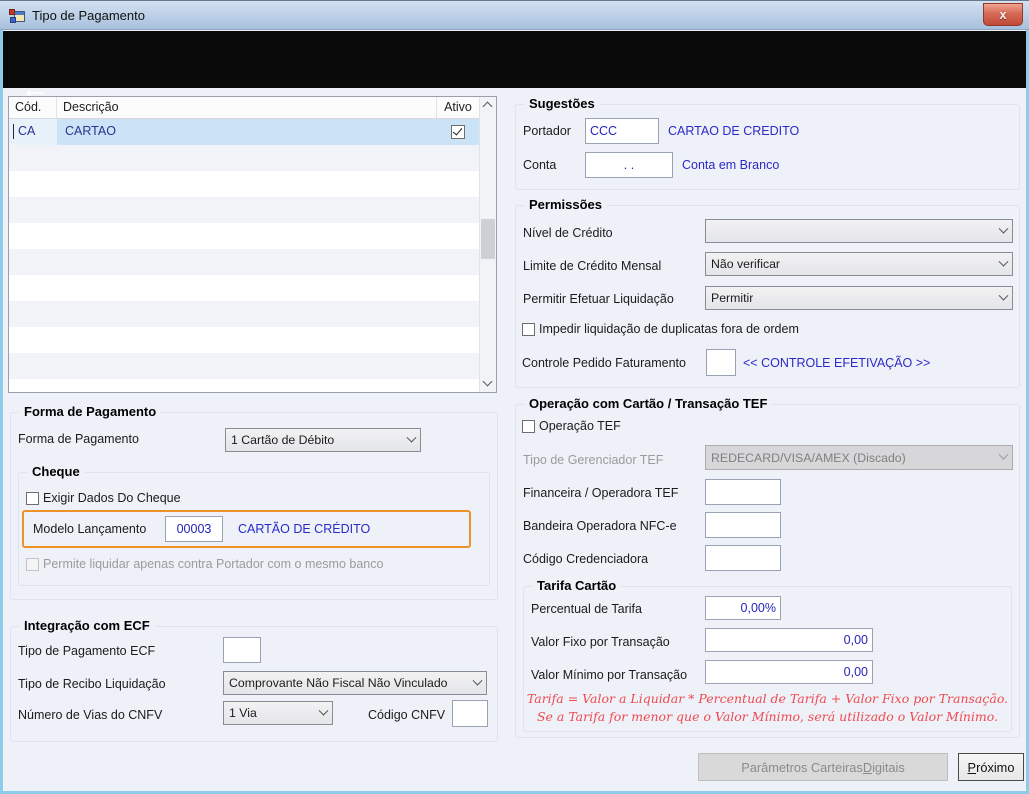 The image size is (1029, 794). What do you see at coordinates (87, 625) in the screenshot?
I see `group-title: Integração com ECF` at bounding box center [87, 625].